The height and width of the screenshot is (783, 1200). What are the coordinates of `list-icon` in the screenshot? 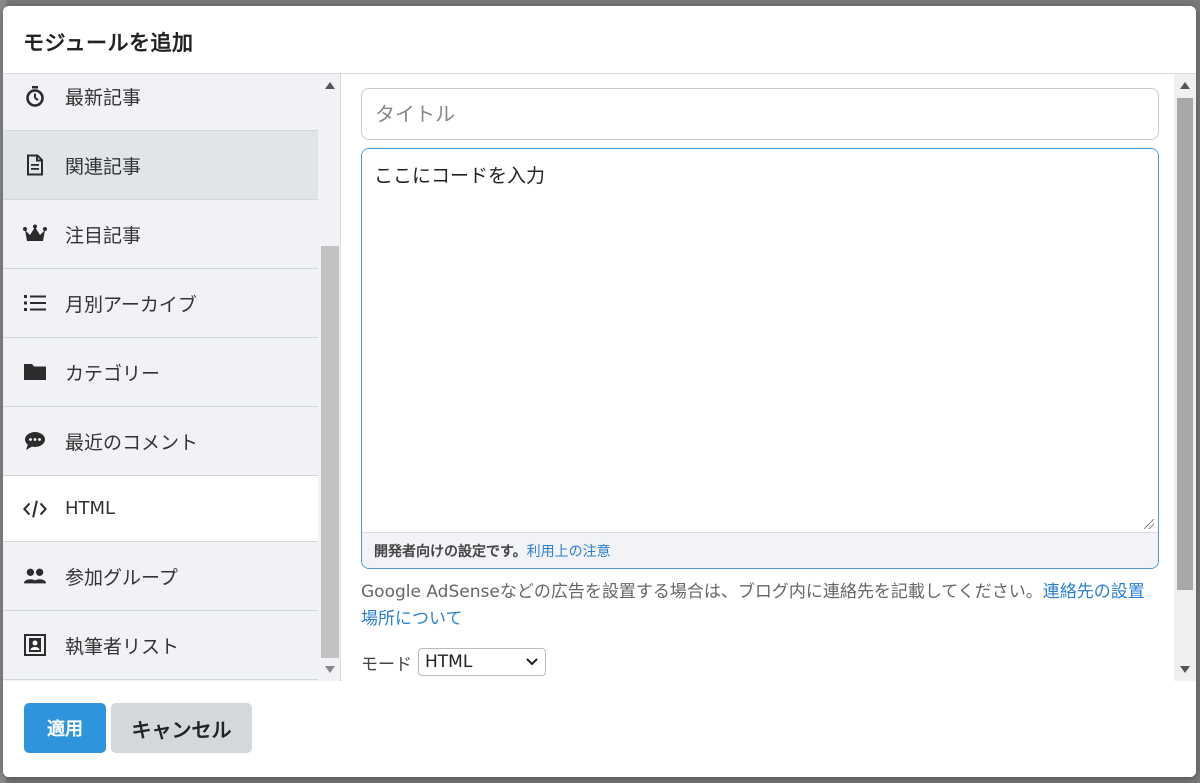 It's located at (35, 303).